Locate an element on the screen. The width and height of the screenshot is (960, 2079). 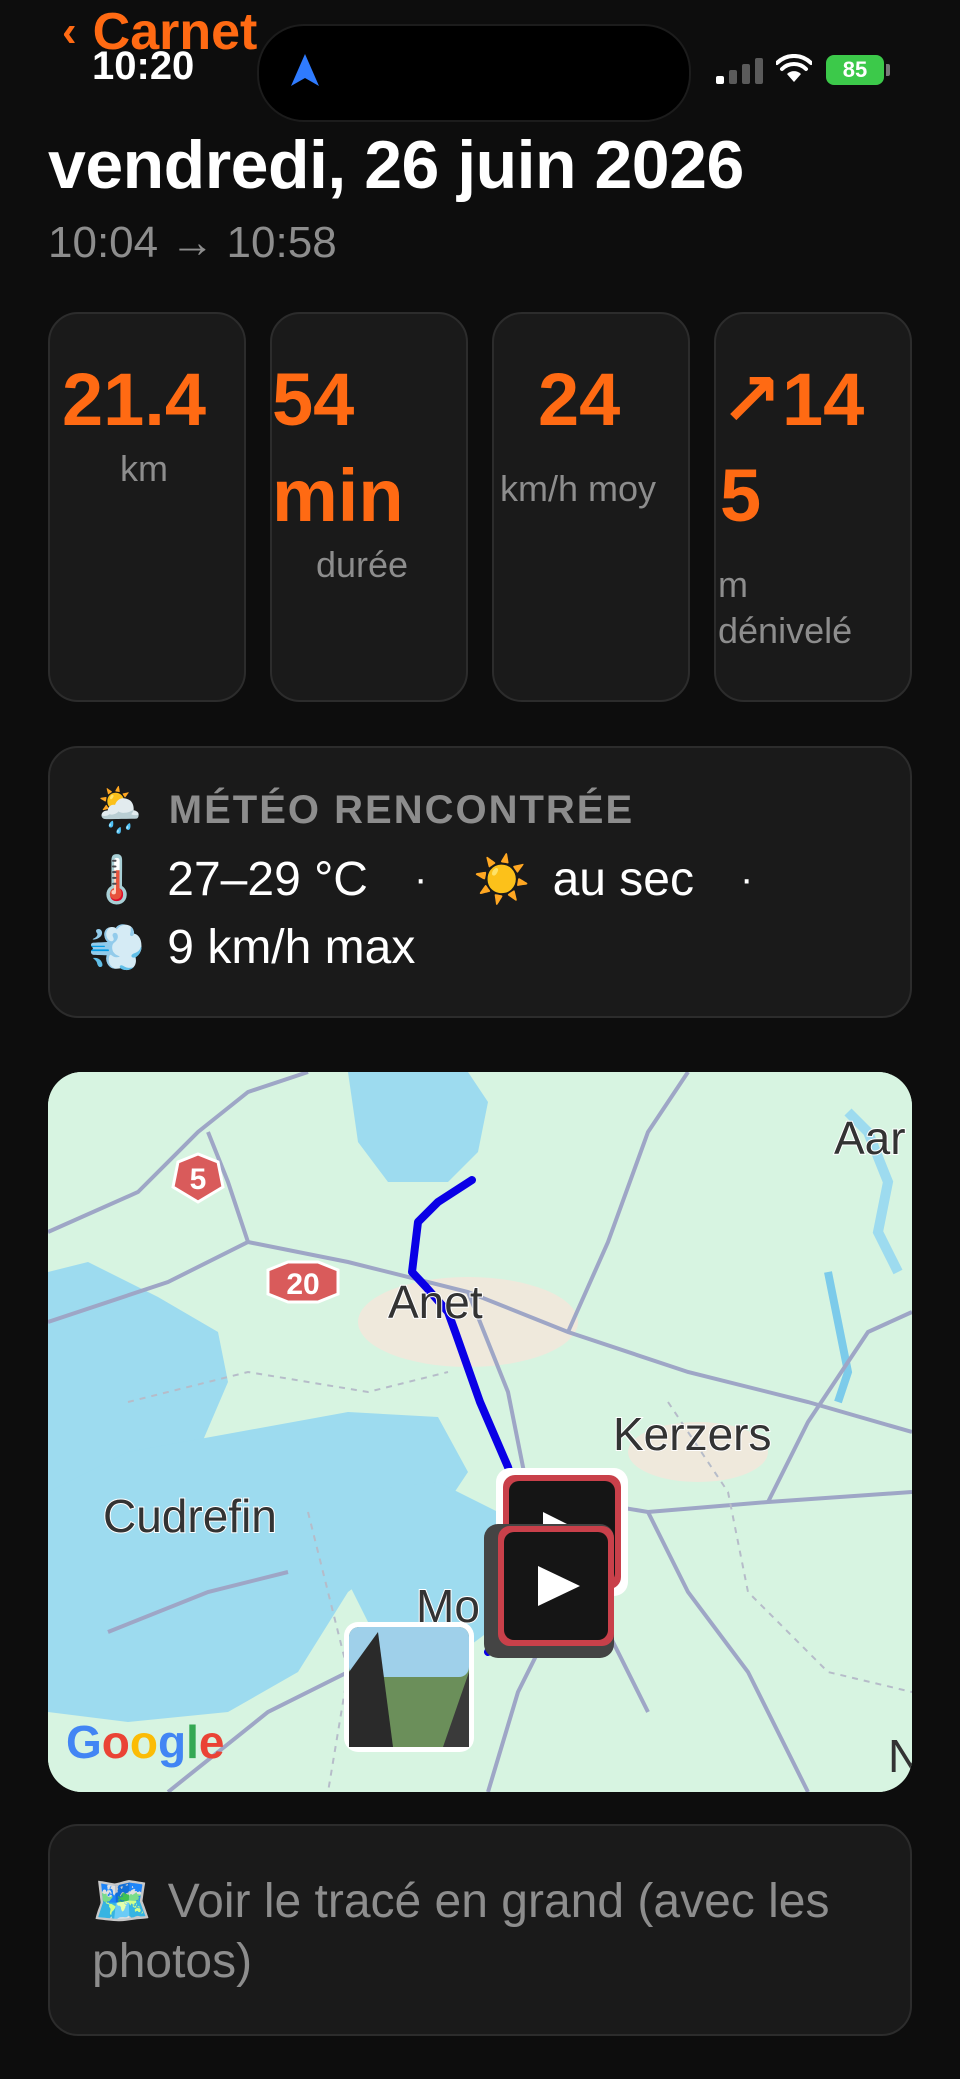
stat-value-cont: 5 is located at coordinates (741, 495).